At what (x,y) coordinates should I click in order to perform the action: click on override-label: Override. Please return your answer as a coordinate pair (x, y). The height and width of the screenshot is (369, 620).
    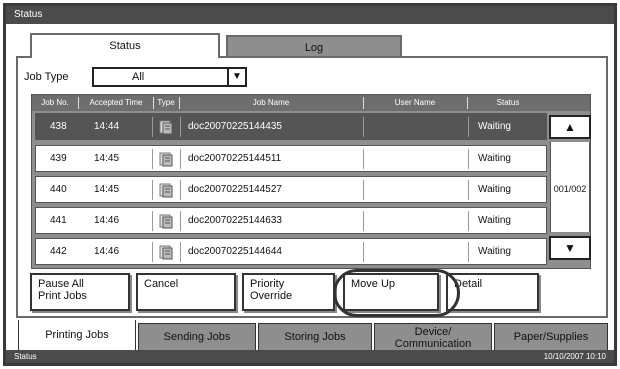
    Looking at the image, I should click on (271, 296).